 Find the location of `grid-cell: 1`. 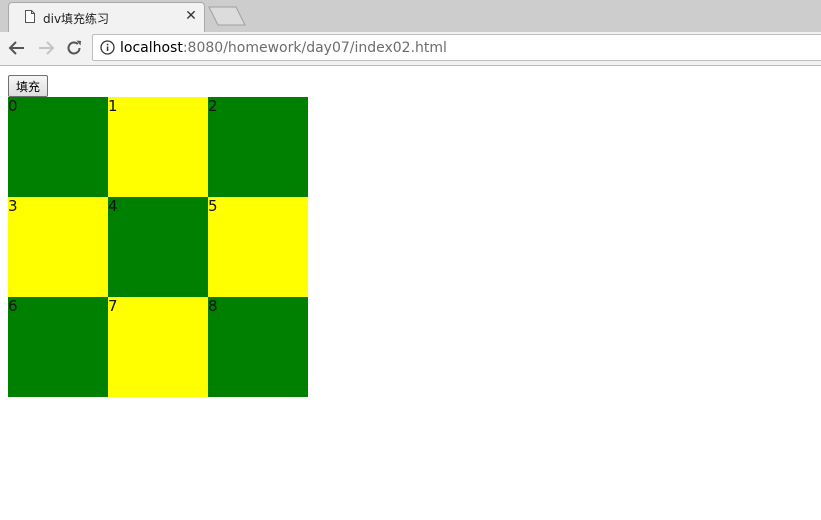

grid-cell: 1 is located at coordinates (158, 147).